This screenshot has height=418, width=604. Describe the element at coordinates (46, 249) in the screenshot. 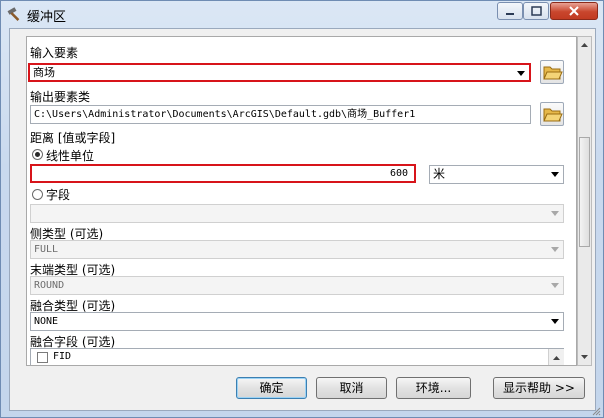

I see `side-type-value: FULL` at that location.